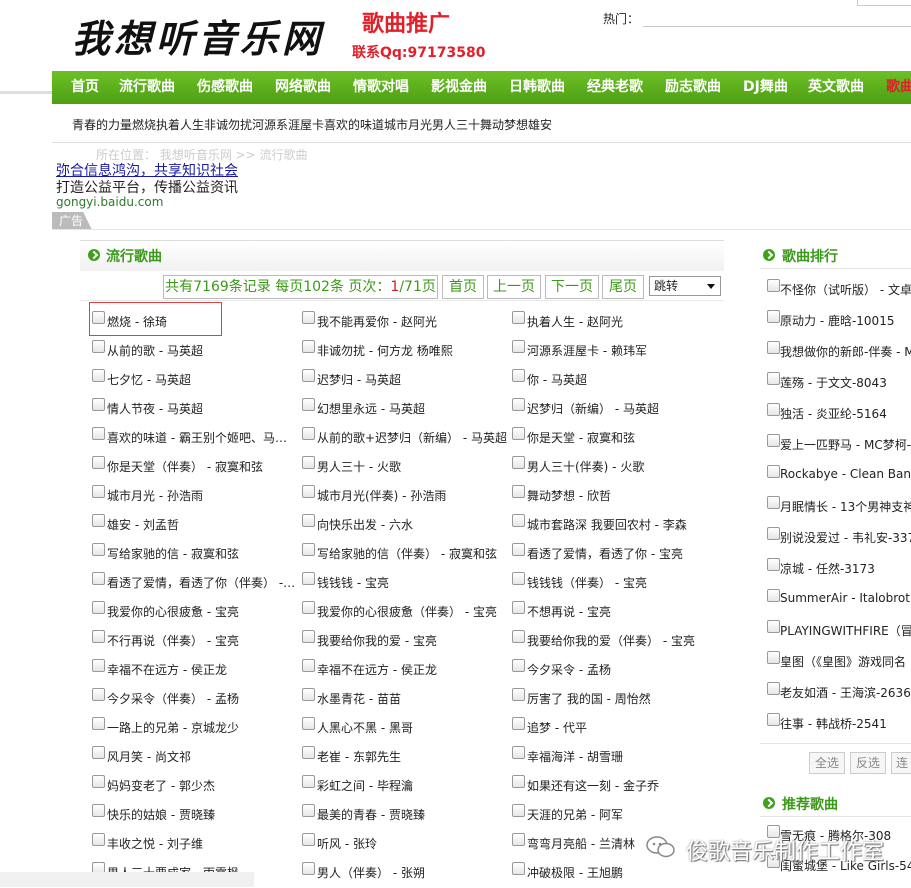 The width and height of the screenshot is (911, 888). Describe the element at coordinates (575, 814) in the screenshot. I see `song-title-link: 天涯的兄弟 - 阿军` at that location.